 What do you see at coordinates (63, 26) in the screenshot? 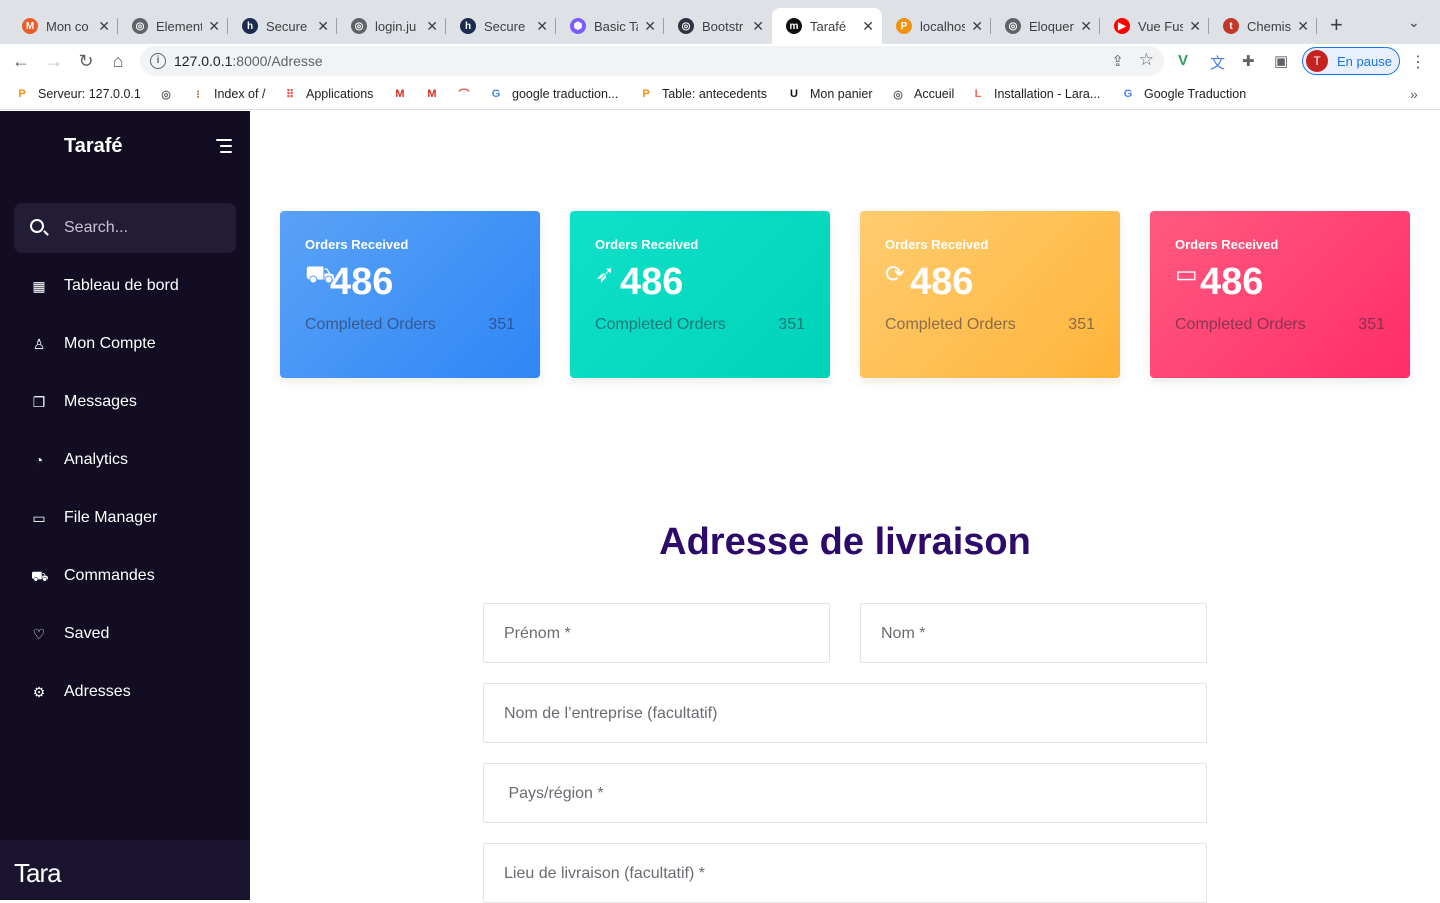
I see `browser-tab: M Mon co ✕` at bounding box center [63, 26].